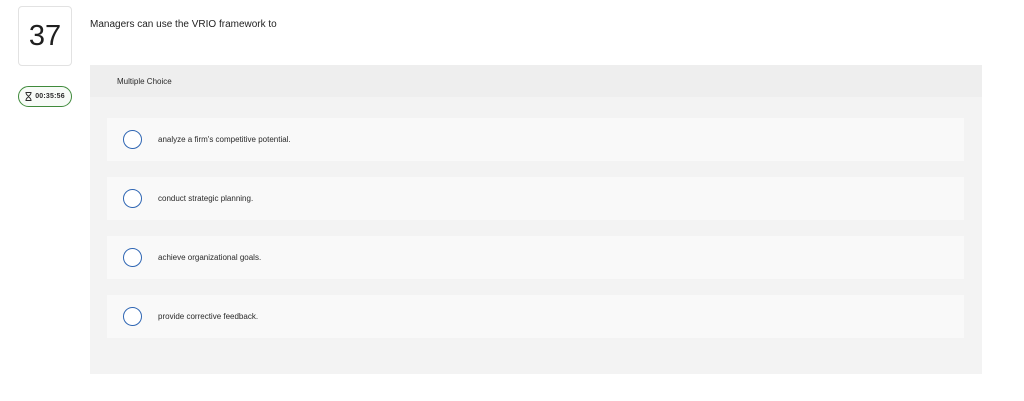  Describe the element at coordinates (536, 81) in the screenshot. I see `question-type-header: Multiple Choice` at that location.